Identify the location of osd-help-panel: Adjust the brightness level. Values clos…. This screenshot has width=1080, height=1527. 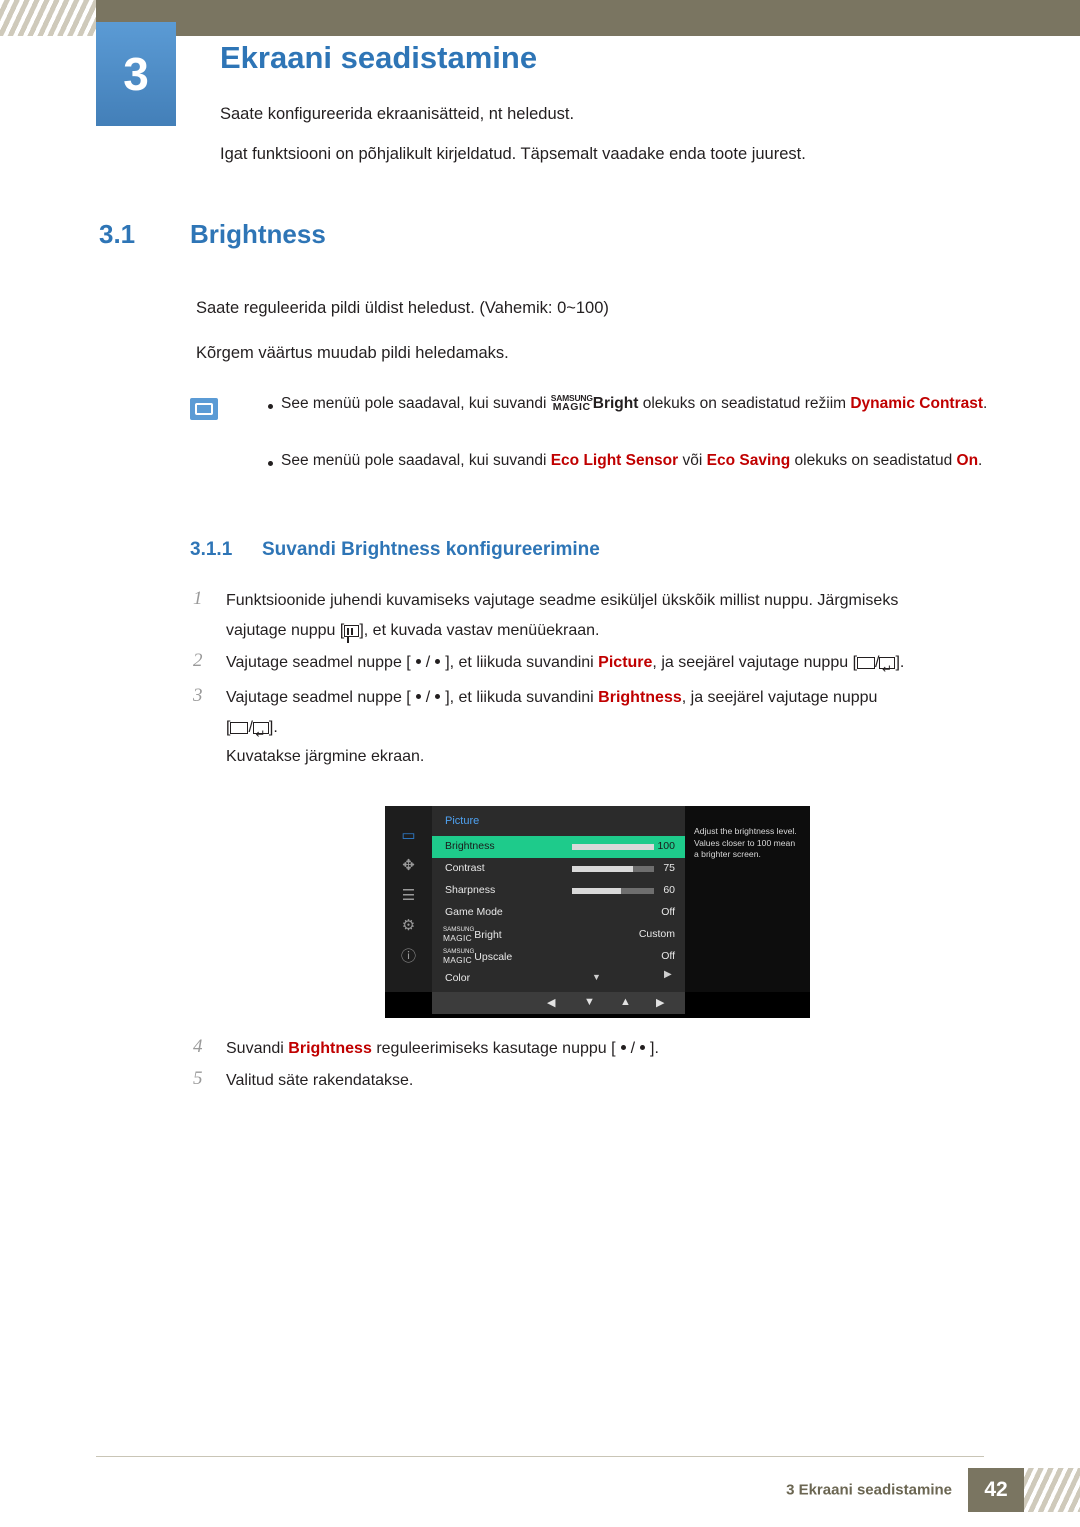
(747, 899).